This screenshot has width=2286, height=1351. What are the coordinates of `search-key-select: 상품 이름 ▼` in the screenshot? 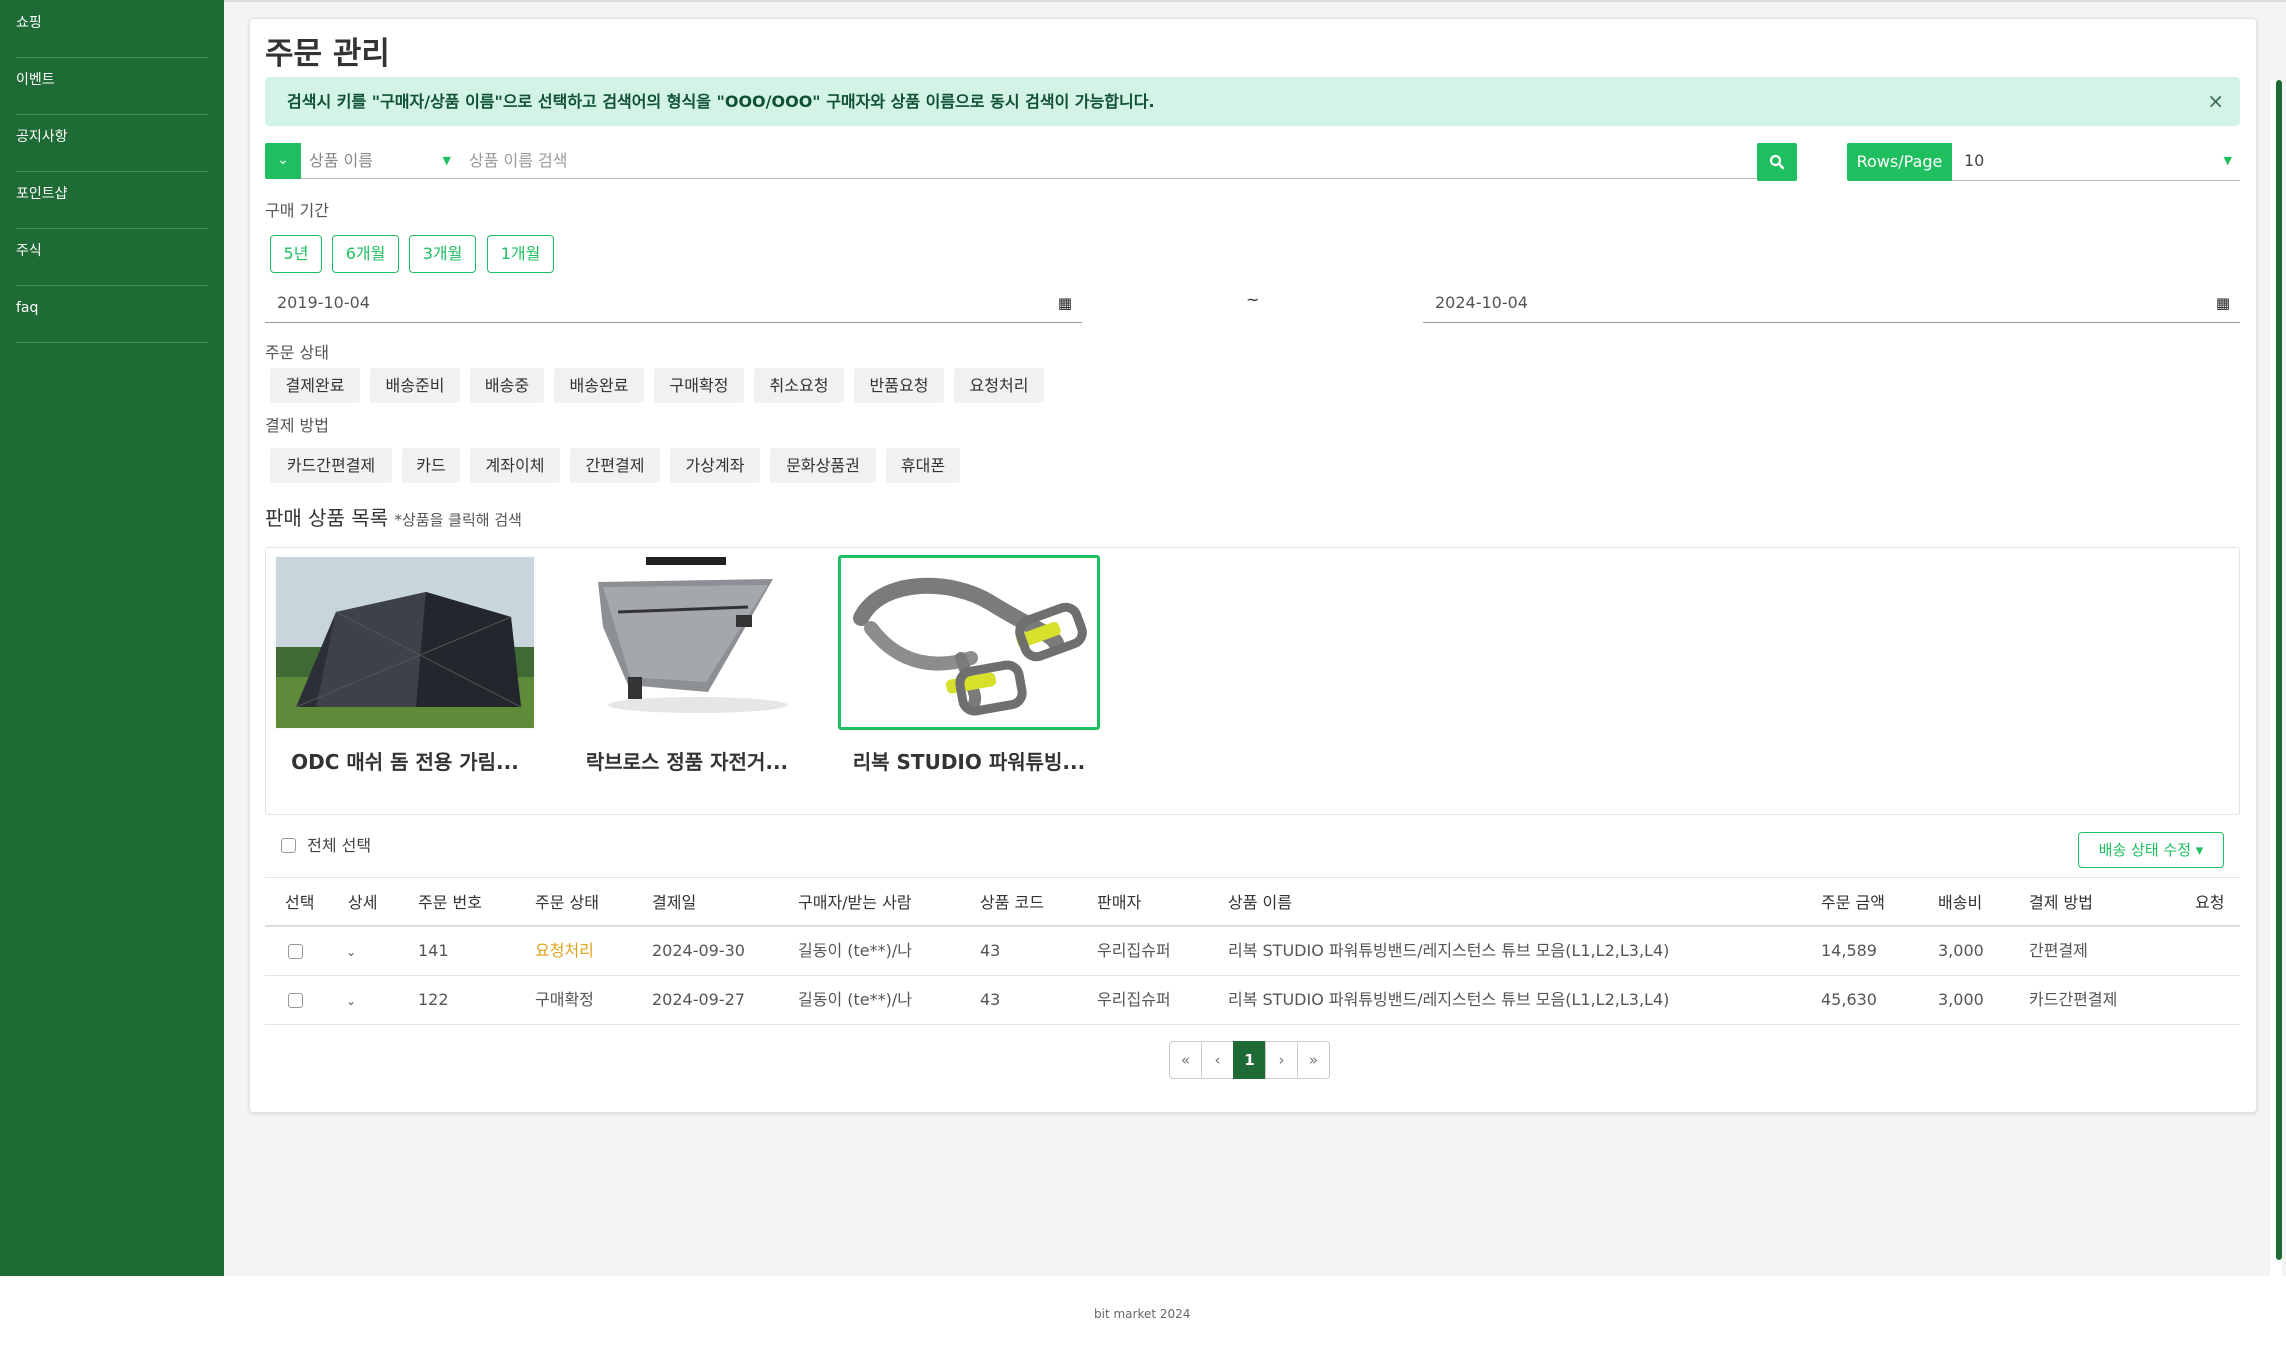 It's located at (379, 161).